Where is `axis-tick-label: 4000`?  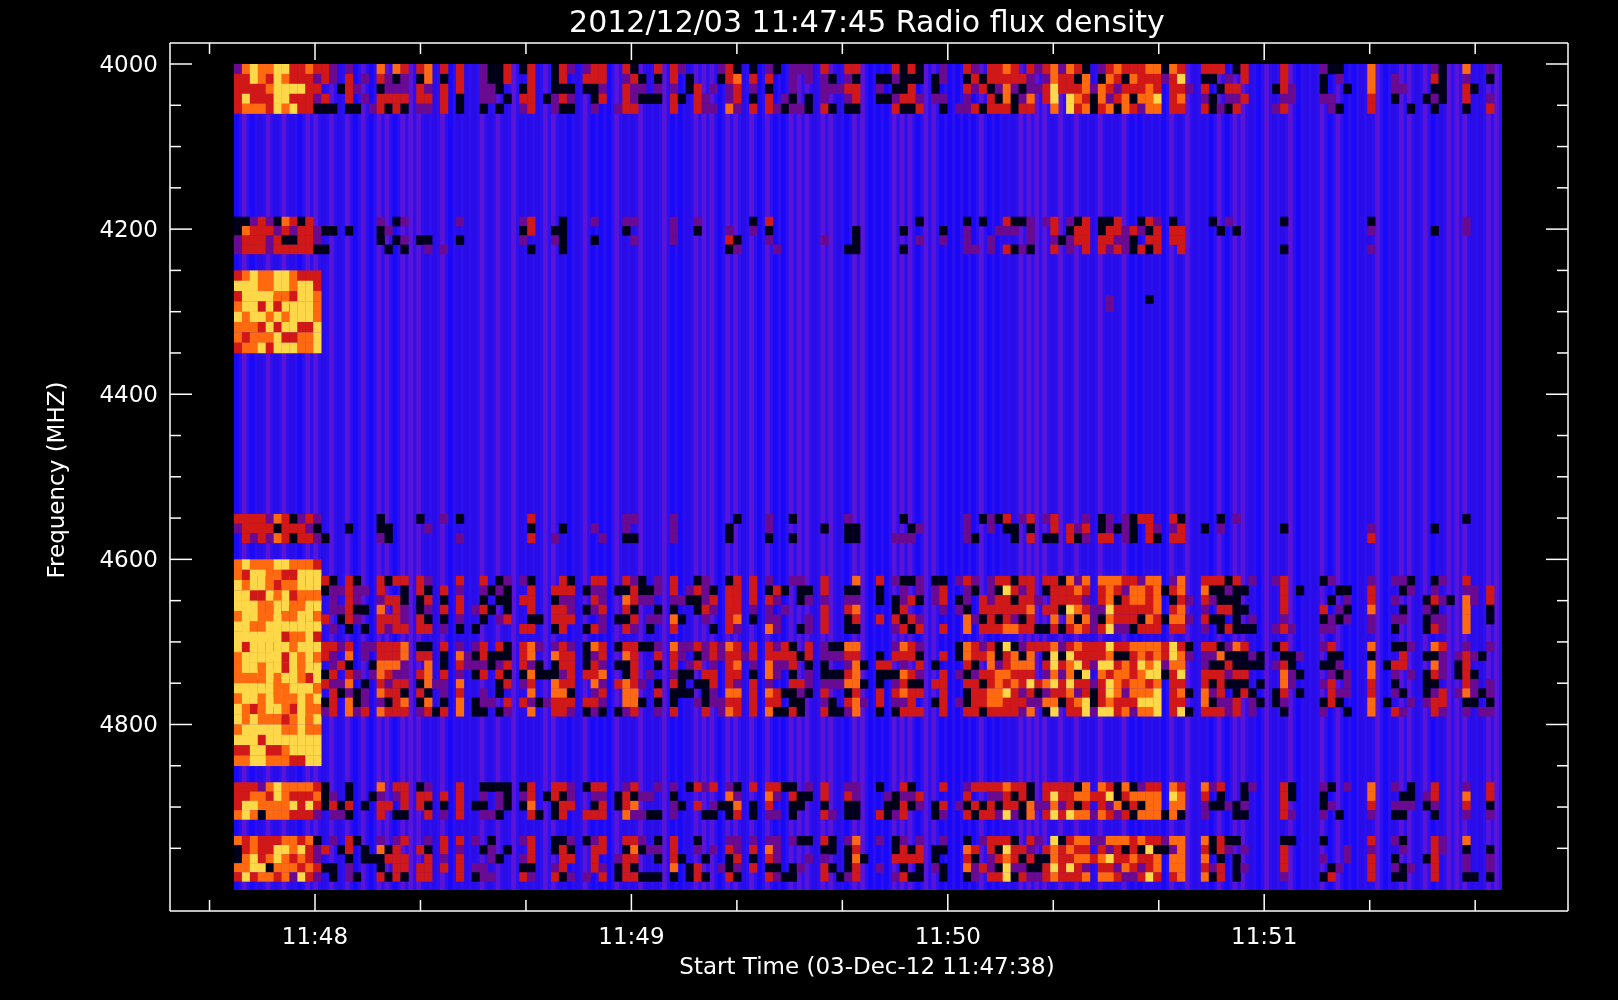 axis-tick-label: 4000 is located at coordinates (128, 64).